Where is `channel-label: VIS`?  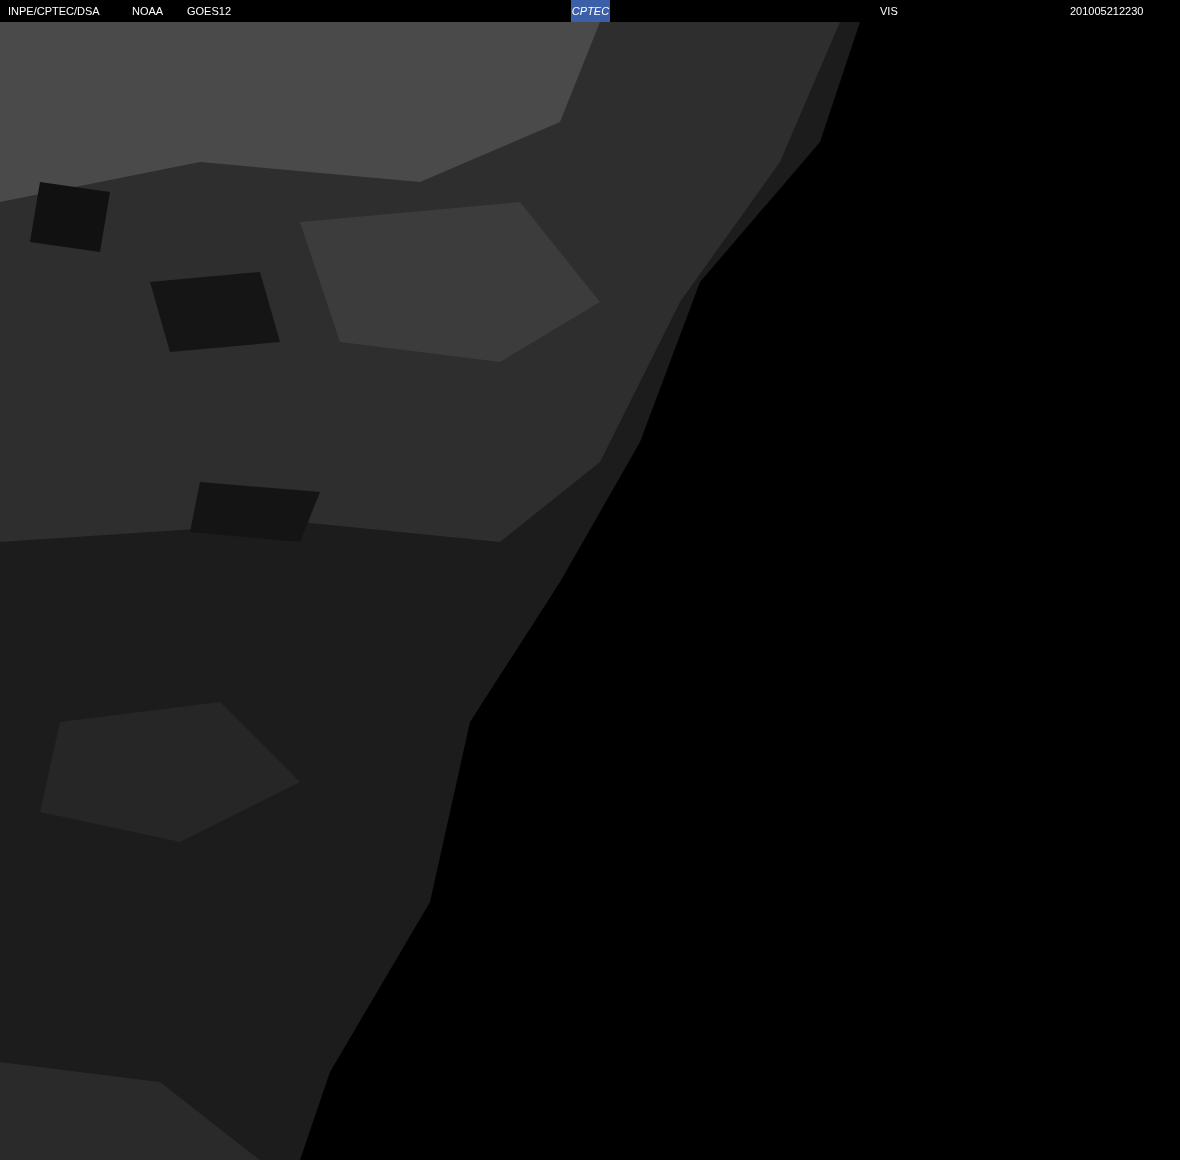
channel-label: VIS is located at coordinates (889, 11).